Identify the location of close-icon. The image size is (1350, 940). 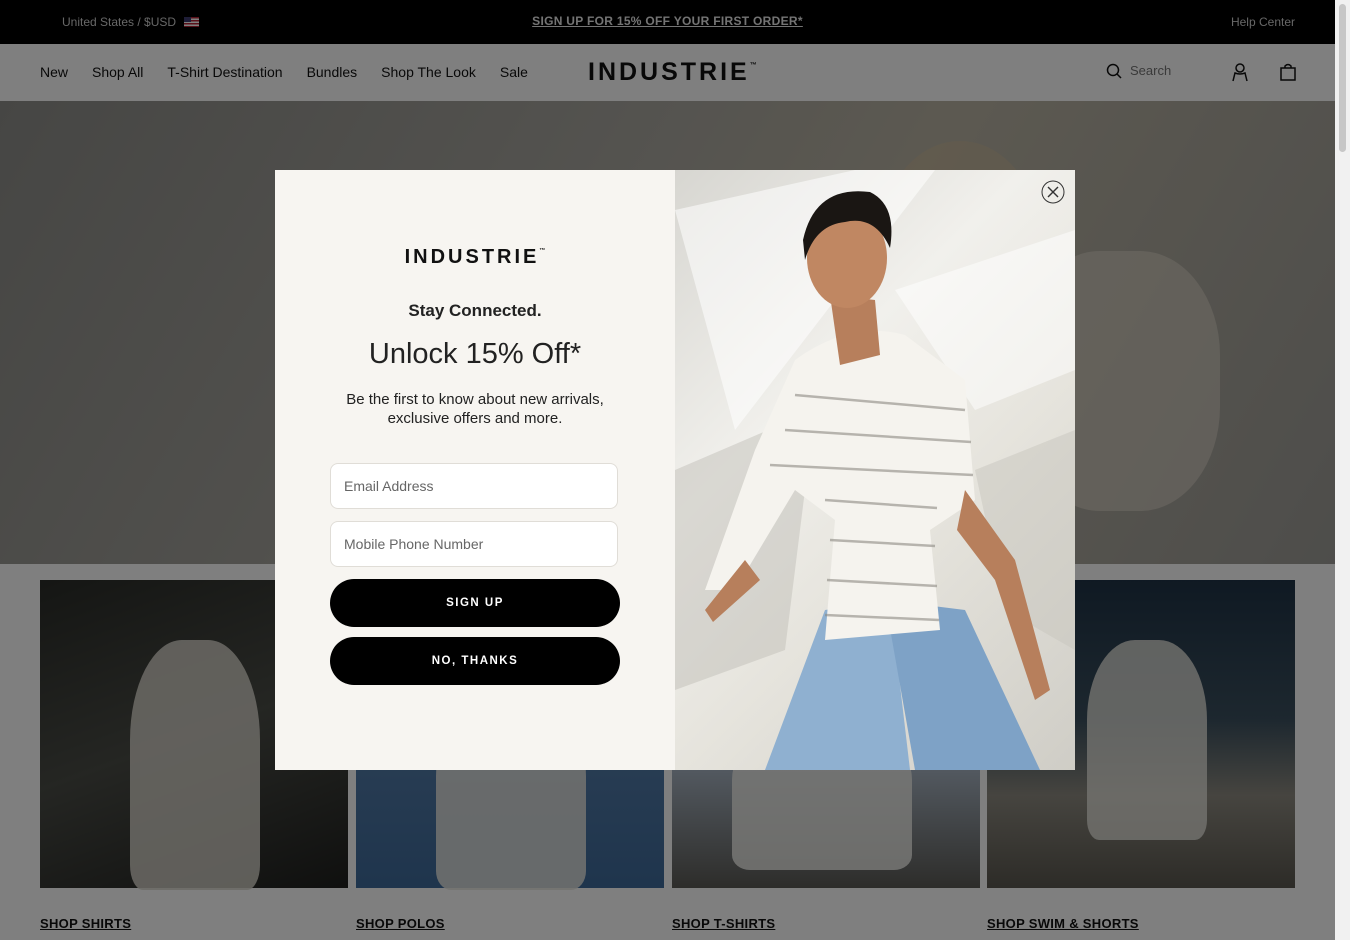
(1053, 192).